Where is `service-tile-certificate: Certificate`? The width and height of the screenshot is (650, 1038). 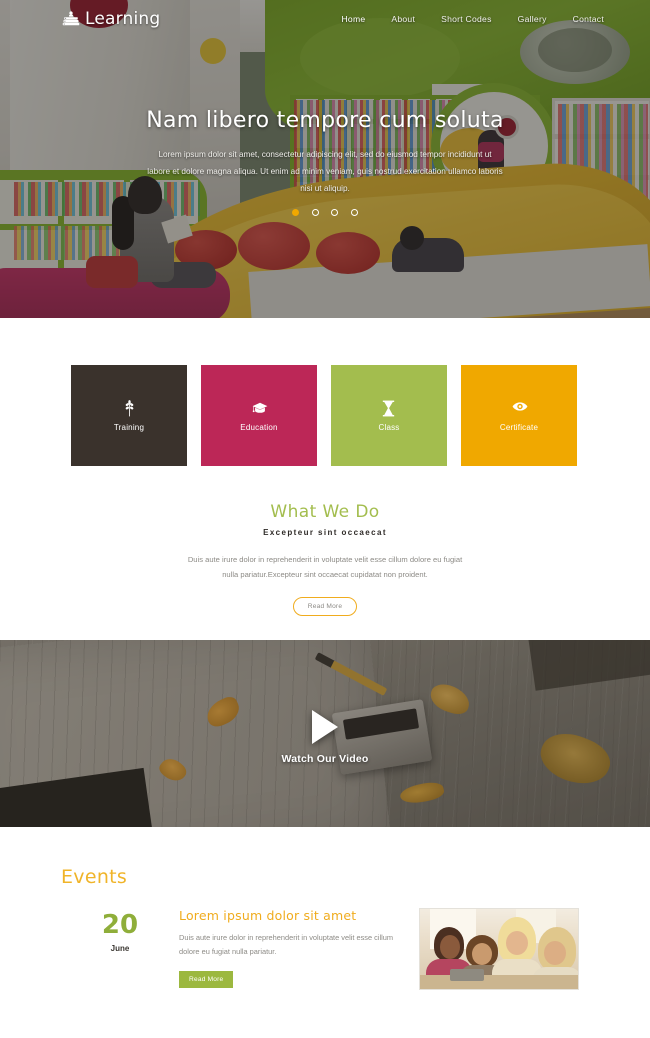
service-tile-certificate: Certificate is located at coordinates (519, 415).